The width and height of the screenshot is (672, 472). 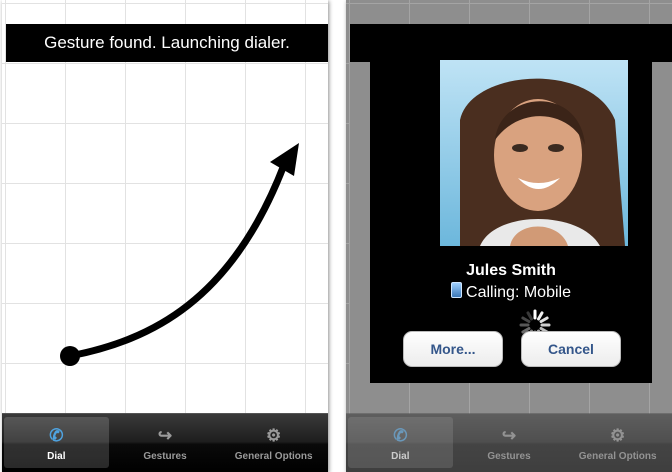 I want to click on cancel-button: Cancel, so click(x=571, y=349).